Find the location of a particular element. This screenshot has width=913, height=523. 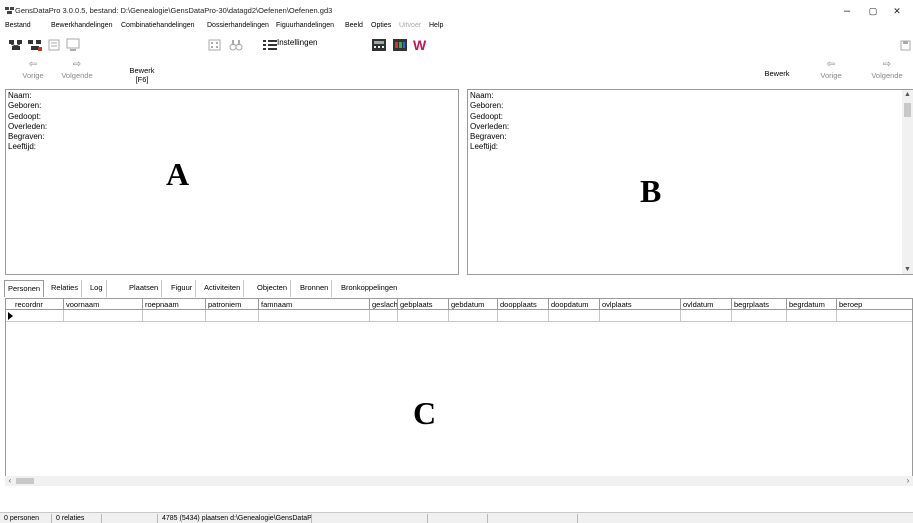

relation-icon is located at coordinates (35, 45).